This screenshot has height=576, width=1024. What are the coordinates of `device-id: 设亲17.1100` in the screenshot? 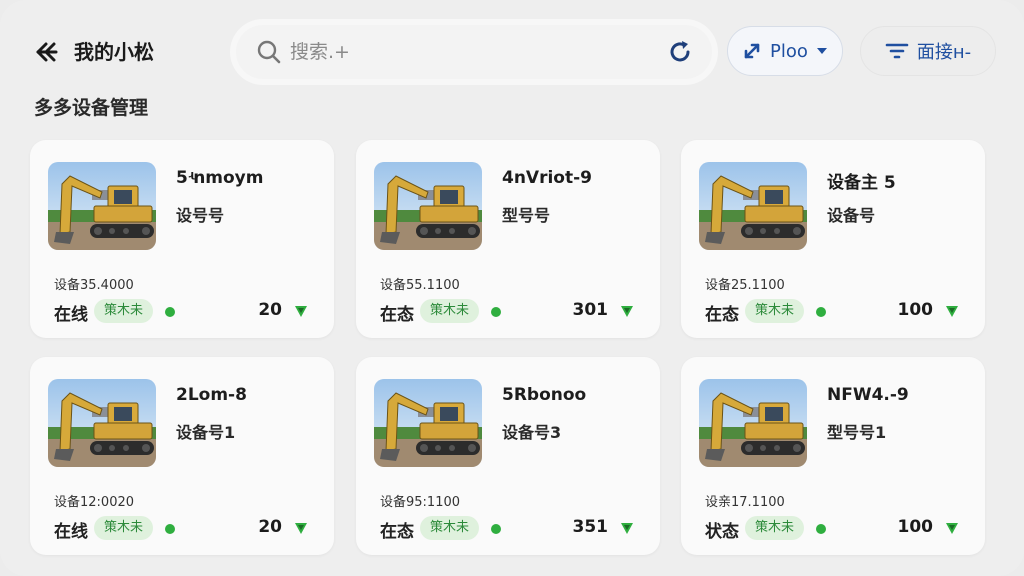 It's located at (745, 502).